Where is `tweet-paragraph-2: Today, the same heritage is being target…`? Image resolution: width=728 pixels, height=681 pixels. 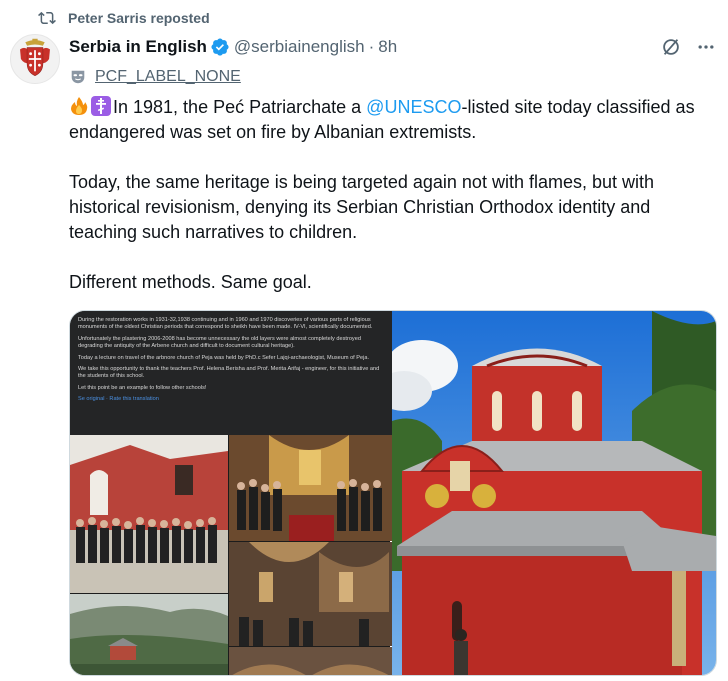 tweet-paragraph-2: Today, the same heritage is being target… is located at coordinates (362, 207).